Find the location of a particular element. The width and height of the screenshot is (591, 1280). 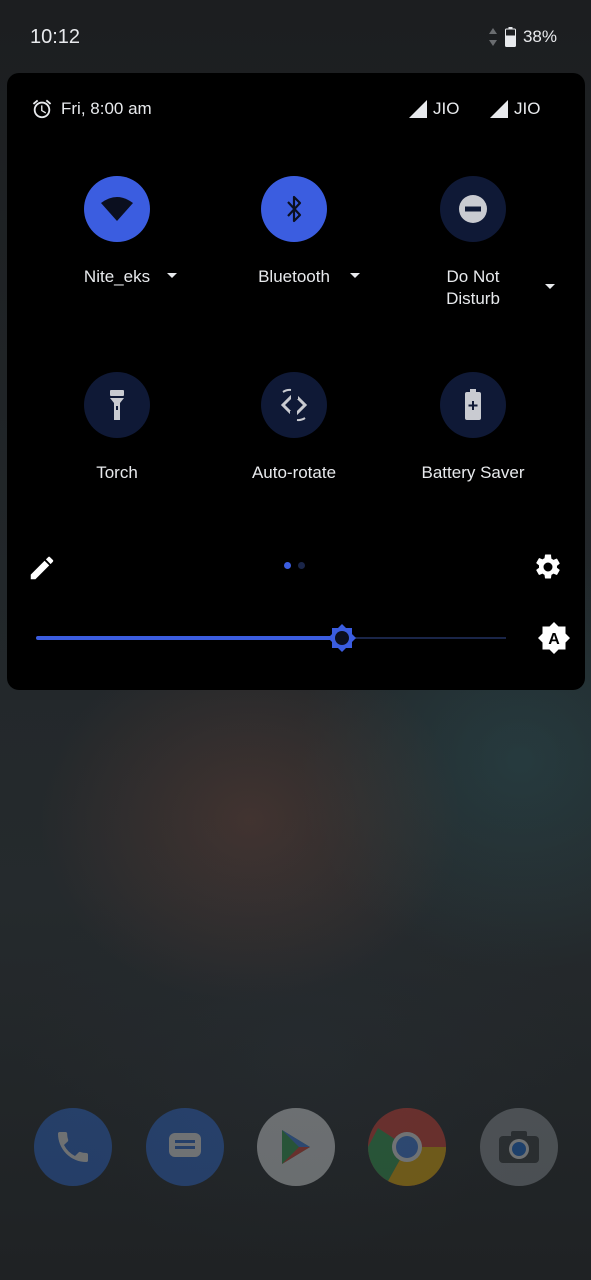

battery-saver-toggle is located at coordinates (473, 405).